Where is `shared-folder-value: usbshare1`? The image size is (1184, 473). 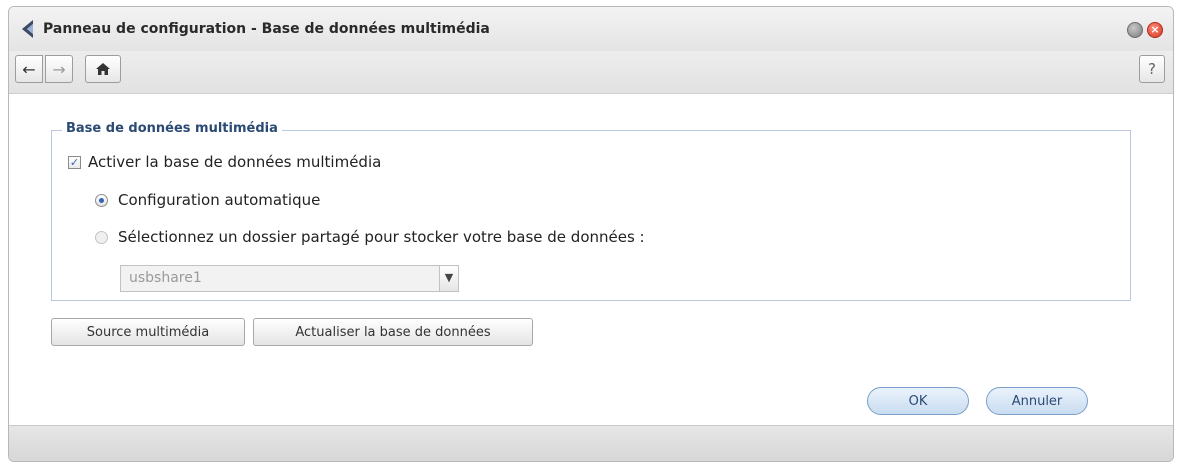
shared-folder-value: usbshare1 is located at coordinates (165, 278).